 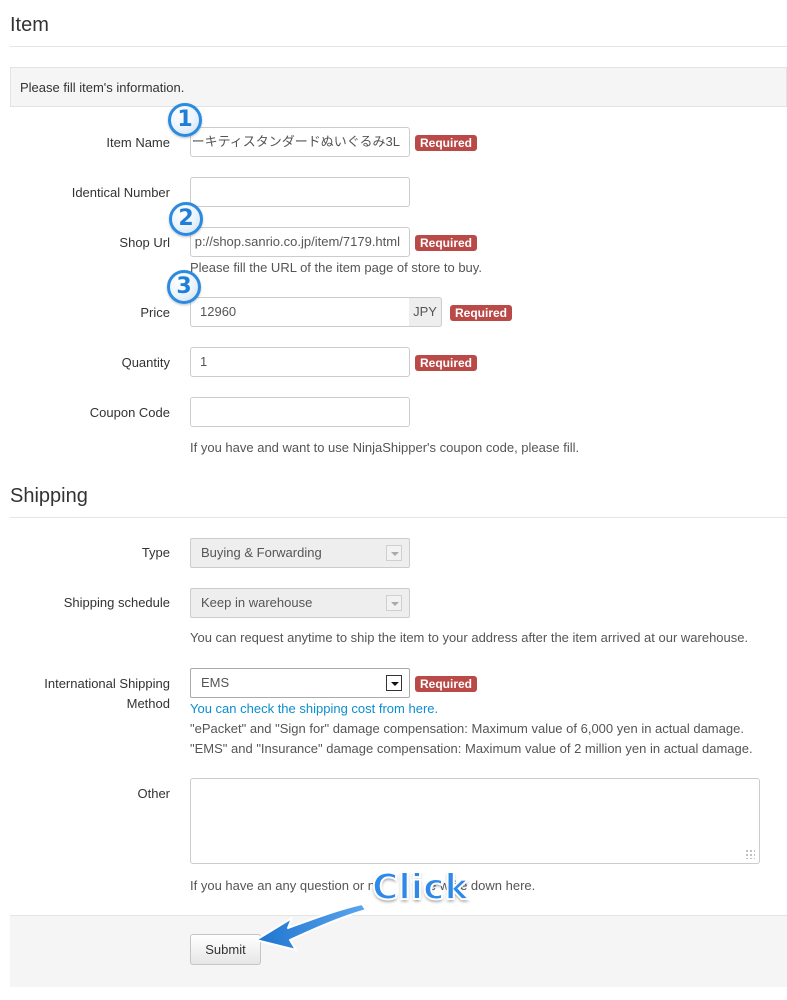 What do you see at coordinates (446, 363) in the screenshot?
I see `quantity-required-badge: Required` at bounding box center [446, 363].